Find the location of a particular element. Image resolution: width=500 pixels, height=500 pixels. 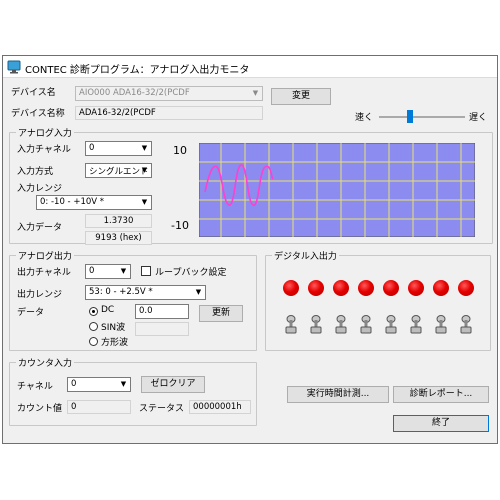

input-channel-select: 0 ▼ is located at coordinates (118, 148).